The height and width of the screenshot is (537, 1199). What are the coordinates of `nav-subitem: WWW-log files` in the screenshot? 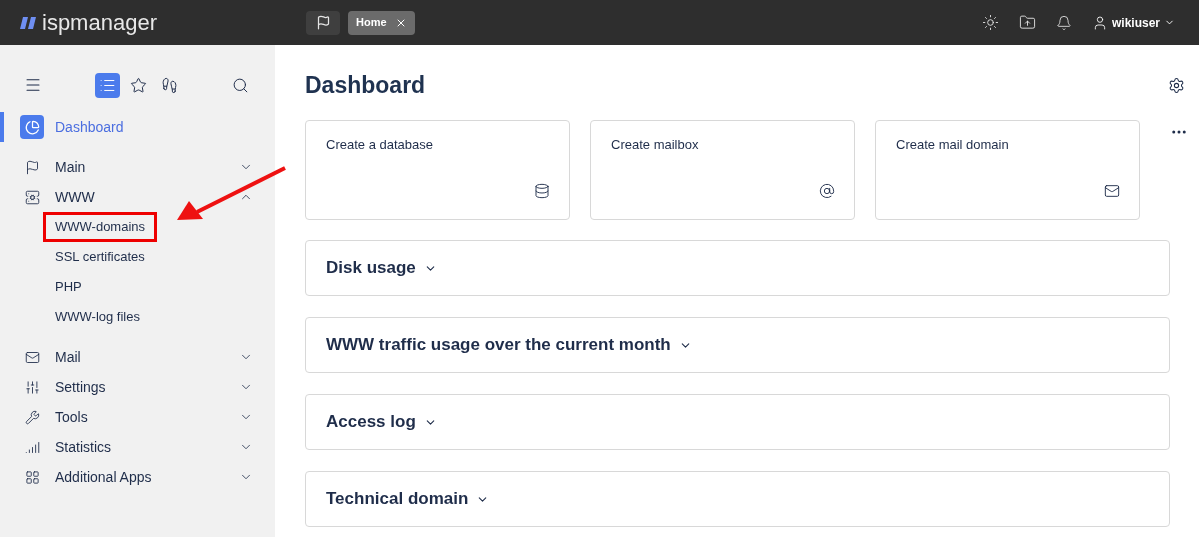 It's located at (97, 317).